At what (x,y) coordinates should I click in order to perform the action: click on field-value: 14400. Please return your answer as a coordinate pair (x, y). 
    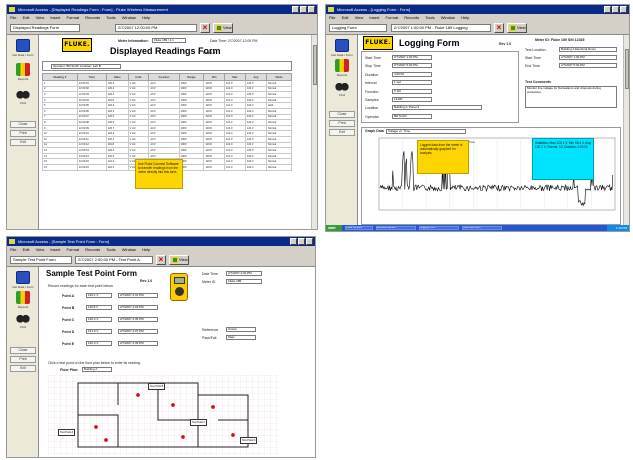
    Looking at the image, I should click on (412, 99).